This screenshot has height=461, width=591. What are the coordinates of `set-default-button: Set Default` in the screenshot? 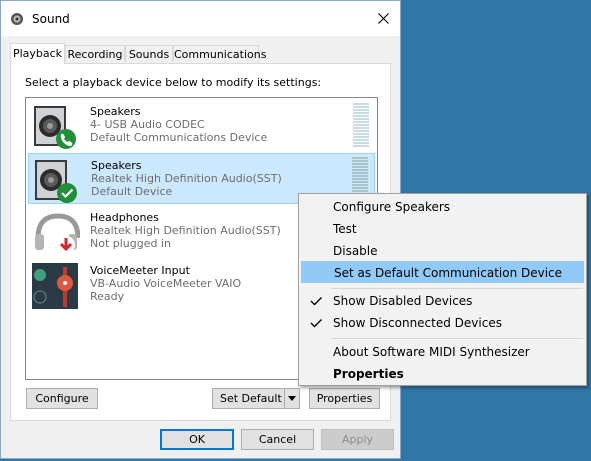 It's located at (256, 398).